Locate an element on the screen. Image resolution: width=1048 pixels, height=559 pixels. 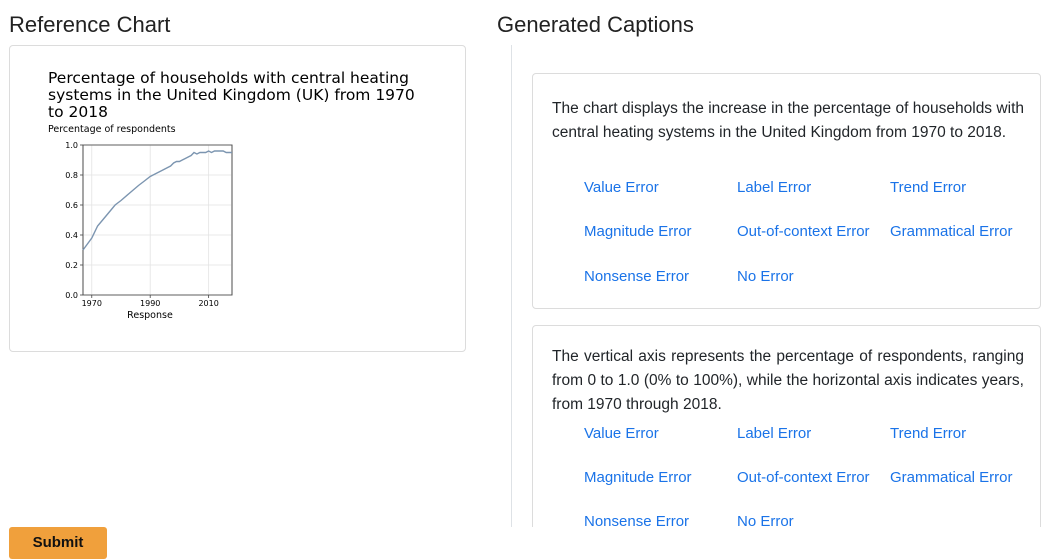
y-tick-label: 1.0 is located at coordinates (71, 145).